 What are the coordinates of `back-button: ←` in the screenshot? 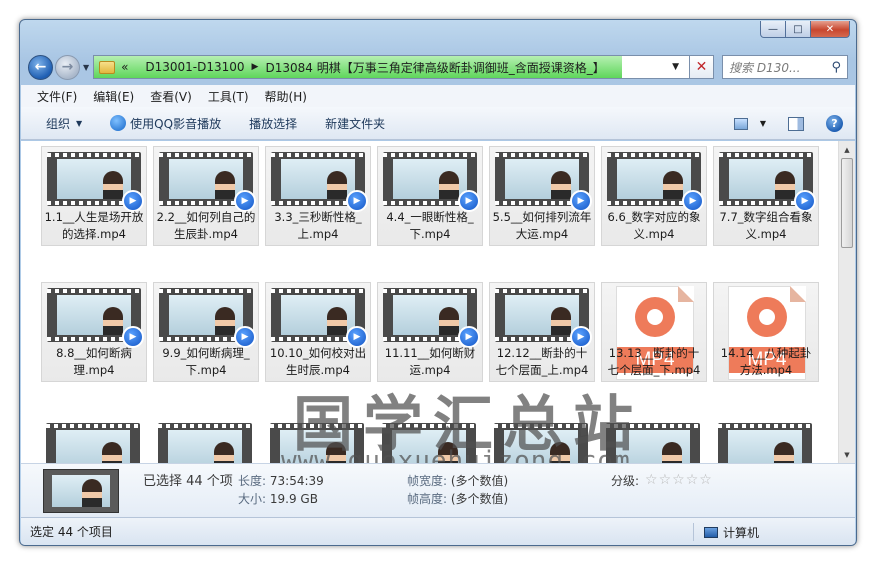 It's located at (40, 67).